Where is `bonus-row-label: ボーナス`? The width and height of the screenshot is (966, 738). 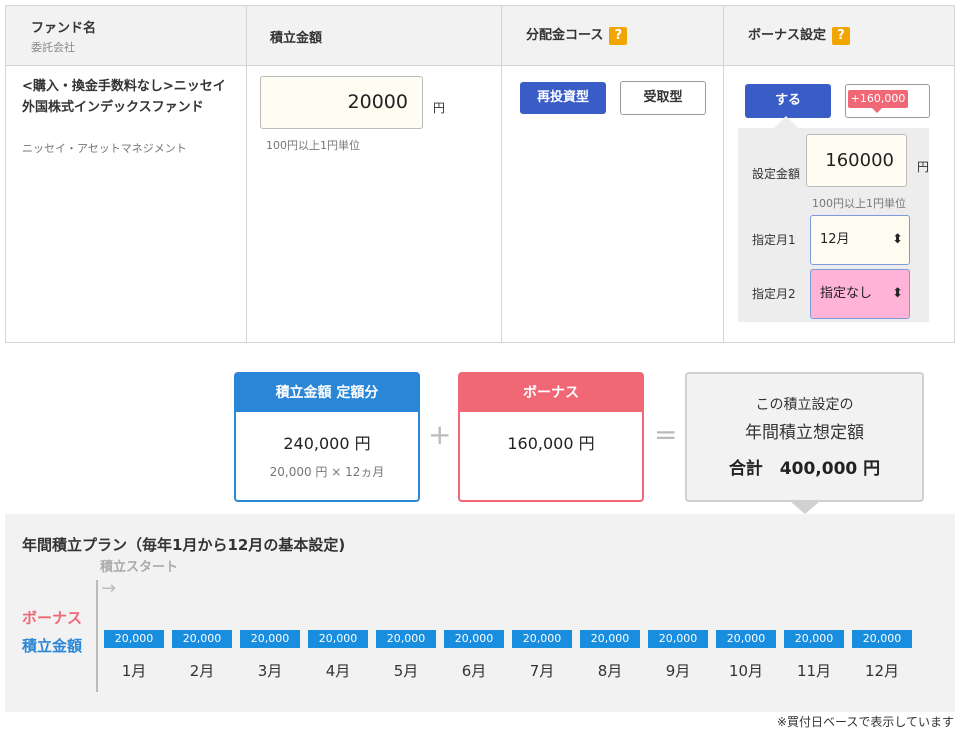
bonus-row-label: ボーナス is located at coordinates (52, 618).